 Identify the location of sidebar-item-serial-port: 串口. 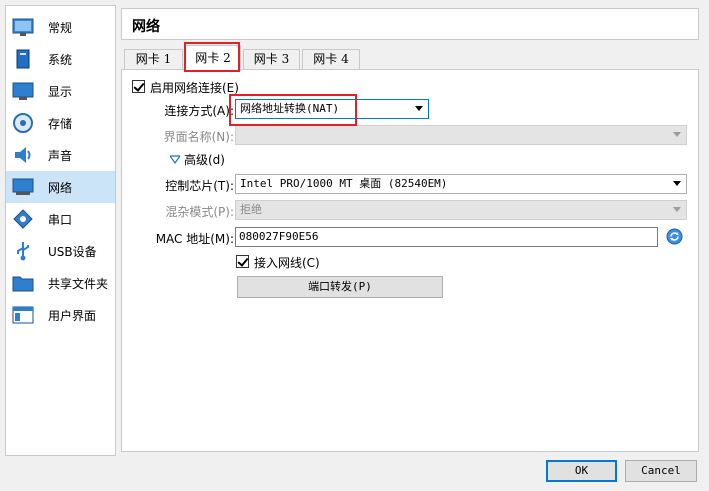
(60, 219).